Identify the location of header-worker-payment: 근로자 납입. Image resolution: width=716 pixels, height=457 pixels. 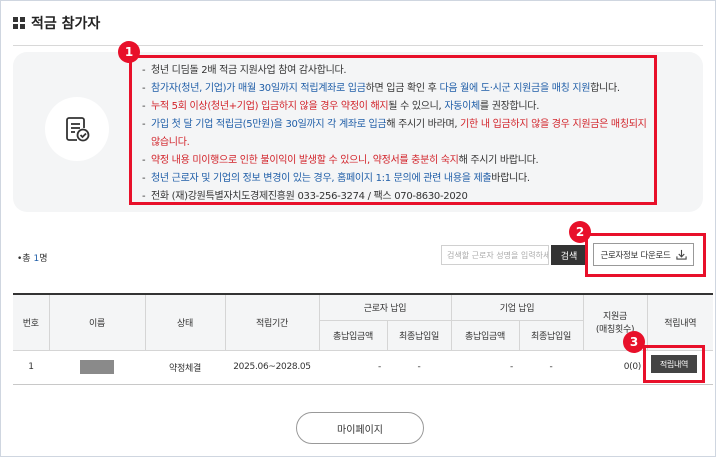
(385, 307).